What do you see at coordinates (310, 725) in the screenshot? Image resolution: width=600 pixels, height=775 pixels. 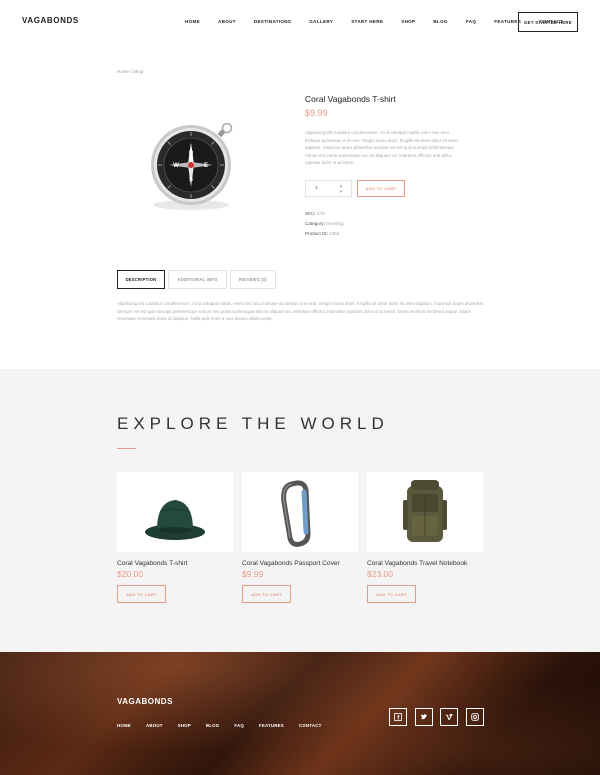 I see `footer-nav-contact: CONTACT` at bounding box center [310, 725].